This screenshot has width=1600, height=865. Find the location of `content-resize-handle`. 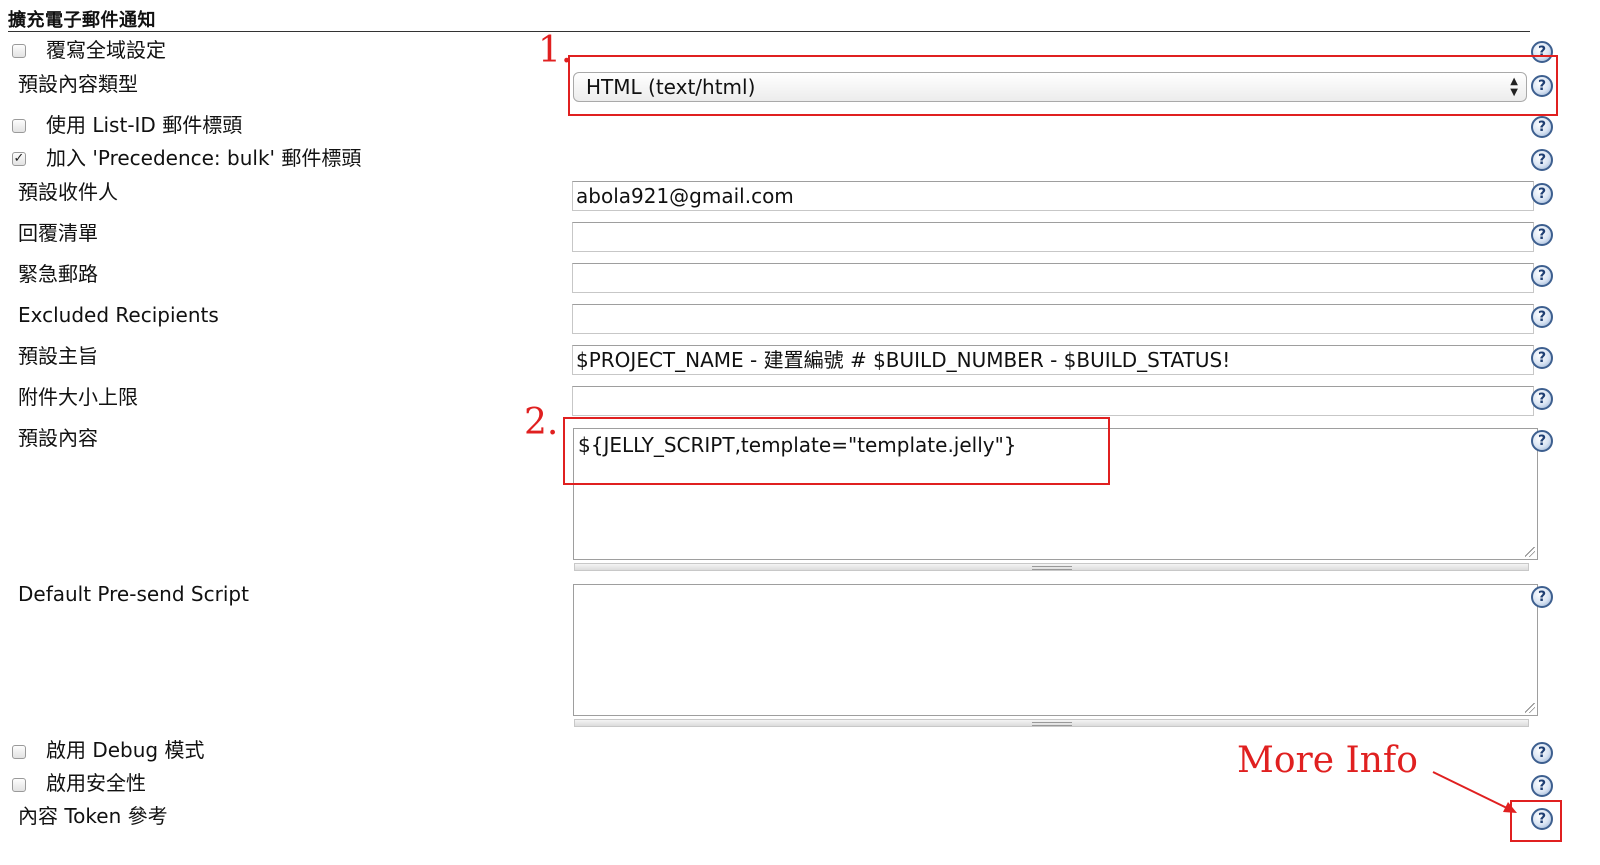

content-resize-handle is located at coordinates (1051, 567).